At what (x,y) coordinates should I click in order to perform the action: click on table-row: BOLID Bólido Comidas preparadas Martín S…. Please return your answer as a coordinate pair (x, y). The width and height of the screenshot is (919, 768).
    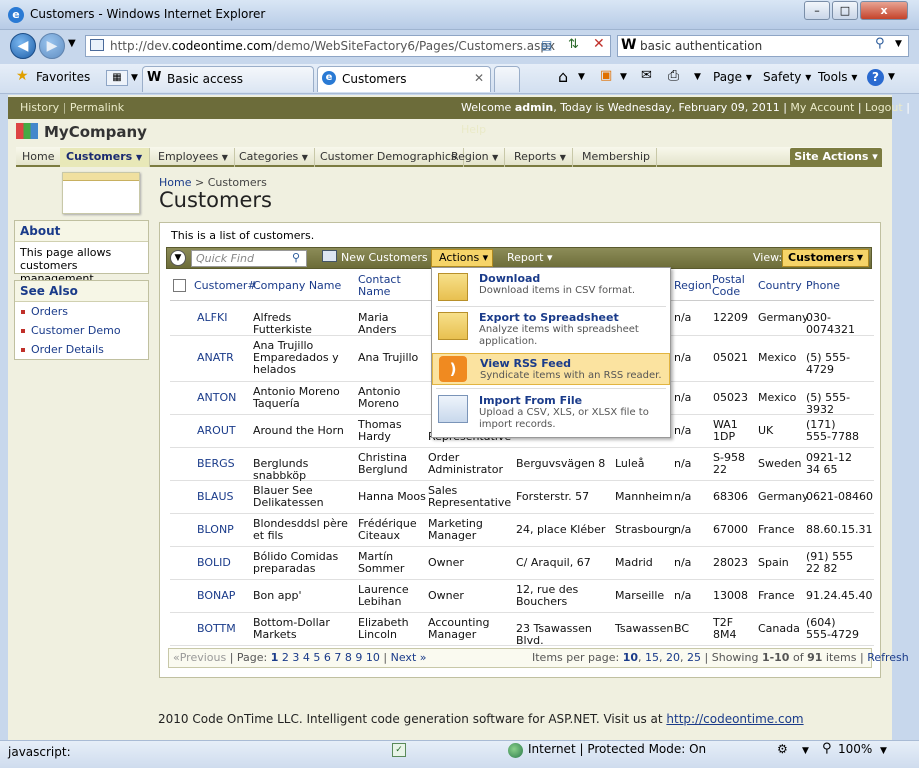
    Looking at the image, I should click on (522, 563).